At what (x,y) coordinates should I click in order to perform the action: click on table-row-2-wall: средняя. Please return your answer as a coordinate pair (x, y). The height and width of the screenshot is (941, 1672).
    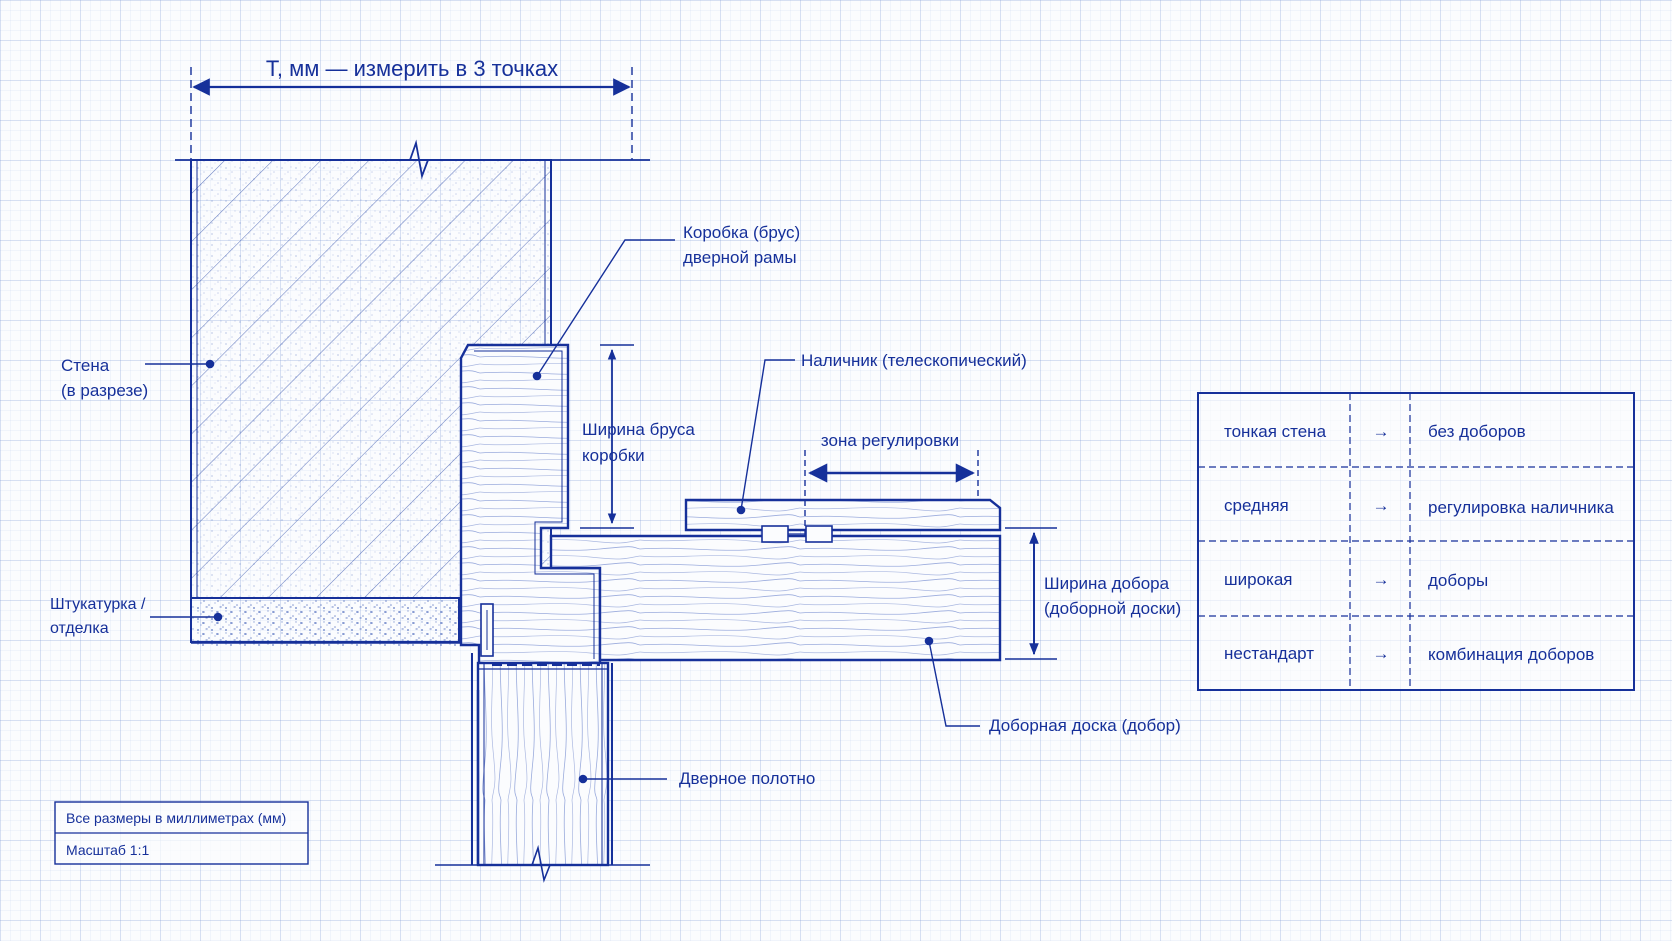
    Looking at the image, I should click on (1256, 505).